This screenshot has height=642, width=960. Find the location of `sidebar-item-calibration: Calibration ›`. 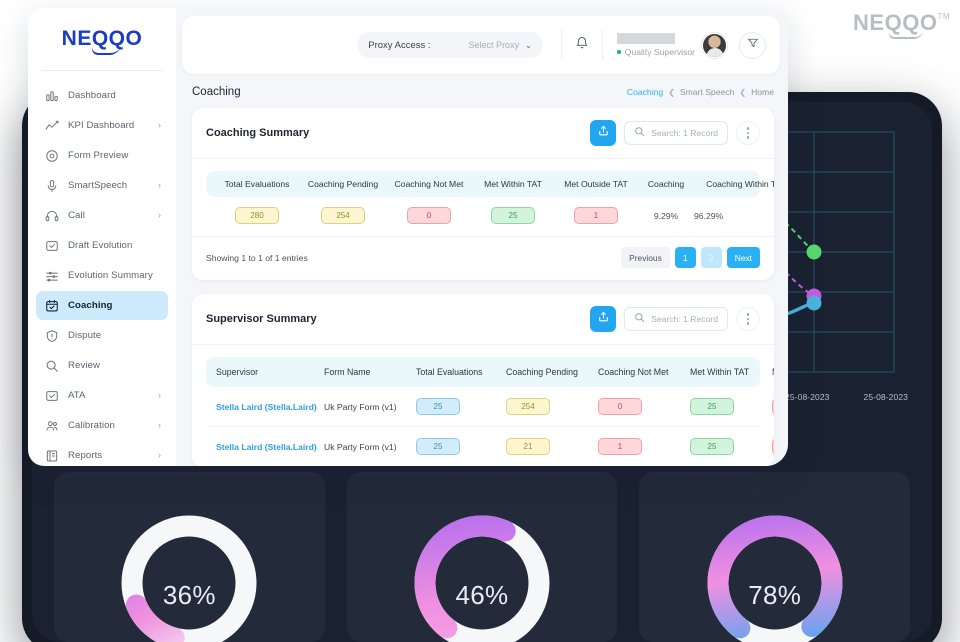

sidebar-item-calibration: Calibration › is located at coordinates (102, 425).